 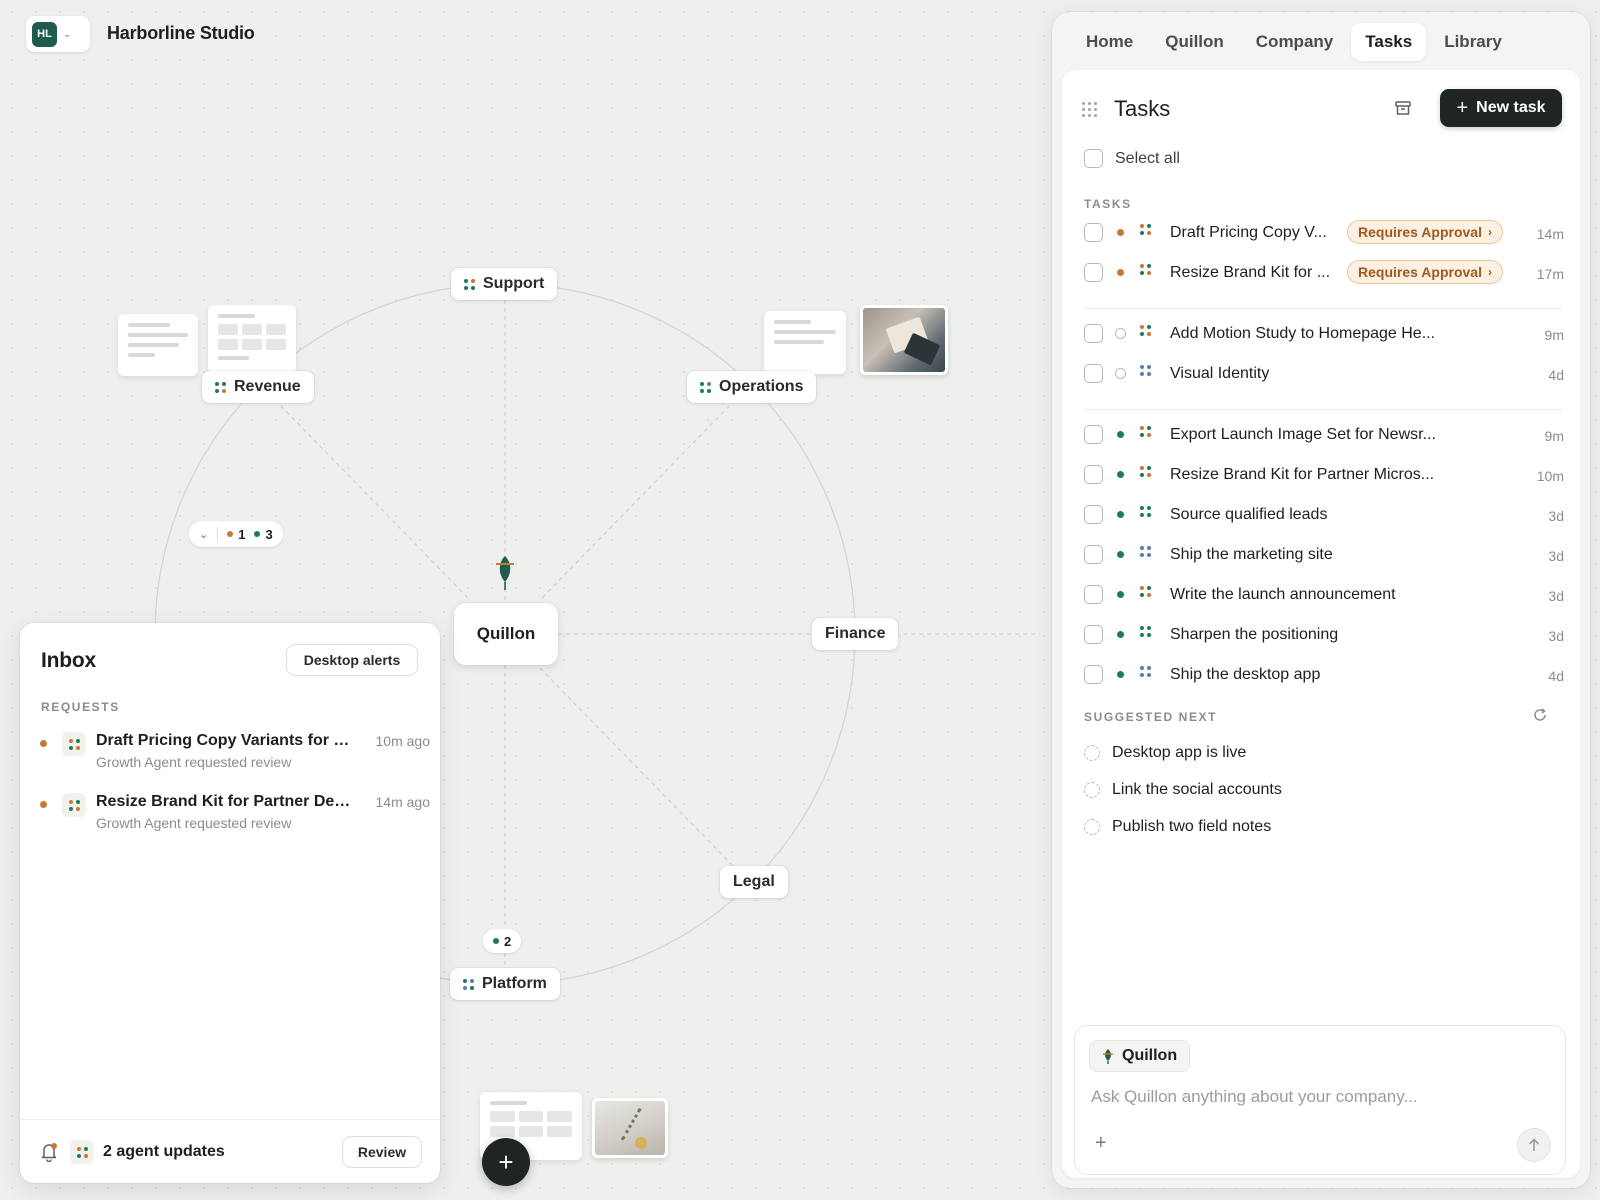 What do you see at coordinates (506, 1162) in the screenshot?
I see `add-button: +` at bounding box center [506, 1162].